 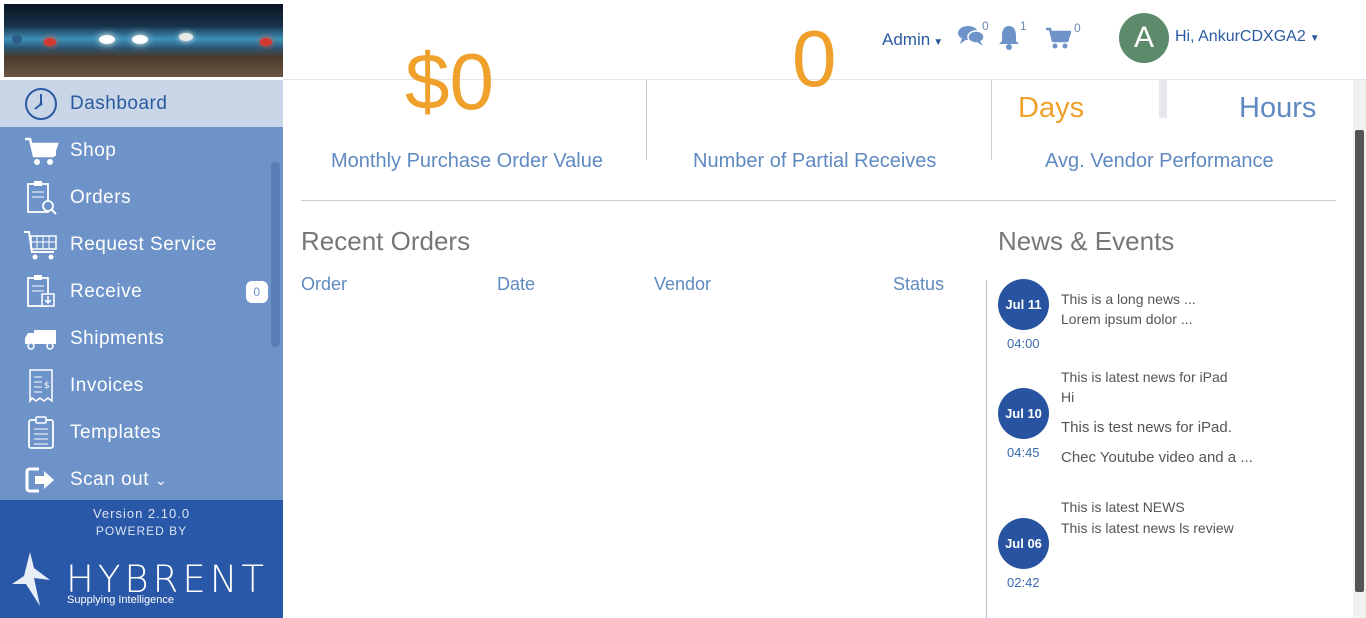 What do you see at coordinates (41, 480) in the screenshot?
I see `sign-out-icon` at bounding box center [41, 480].